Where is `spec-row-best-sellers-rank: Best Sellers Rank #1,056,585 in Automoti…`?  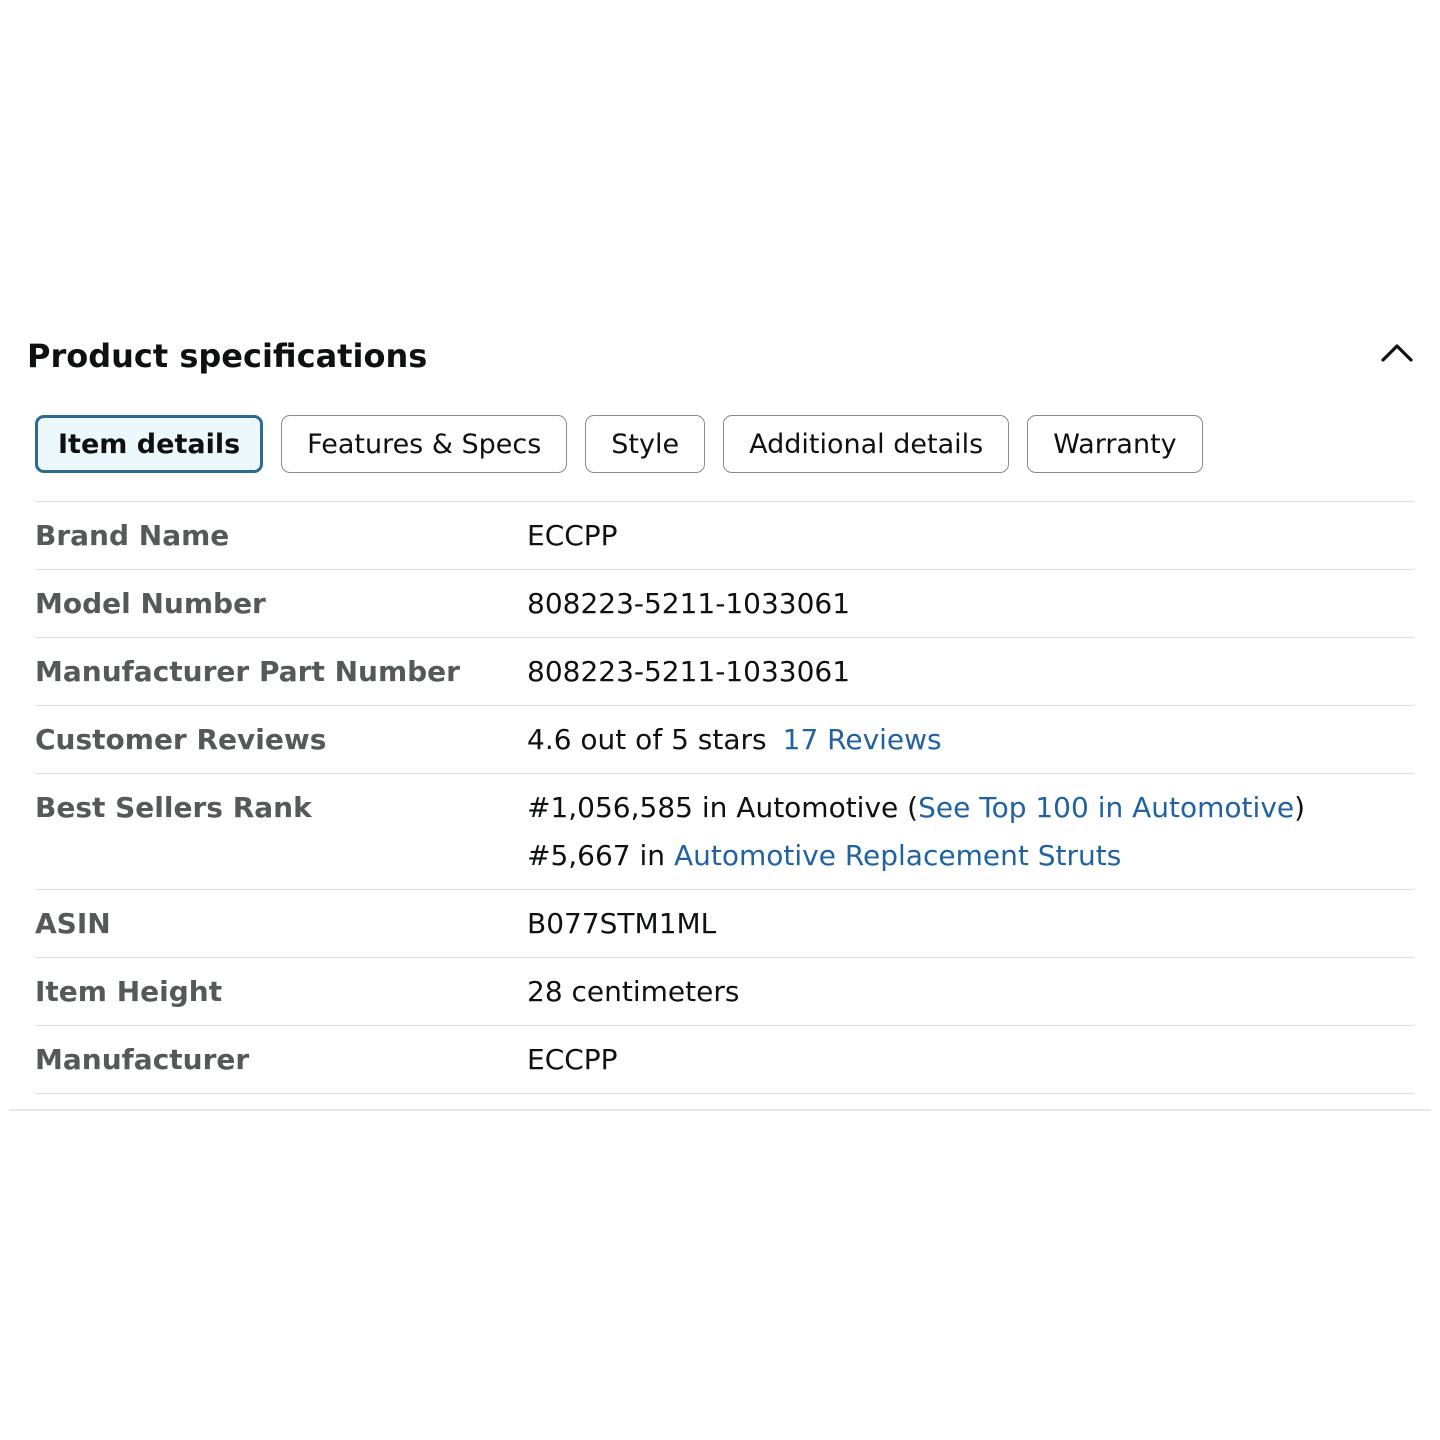
spec-row-best-sellers-rank: Best Sellers Rank #1,056,585 in Automoti… is located at coordinates (724, 832).